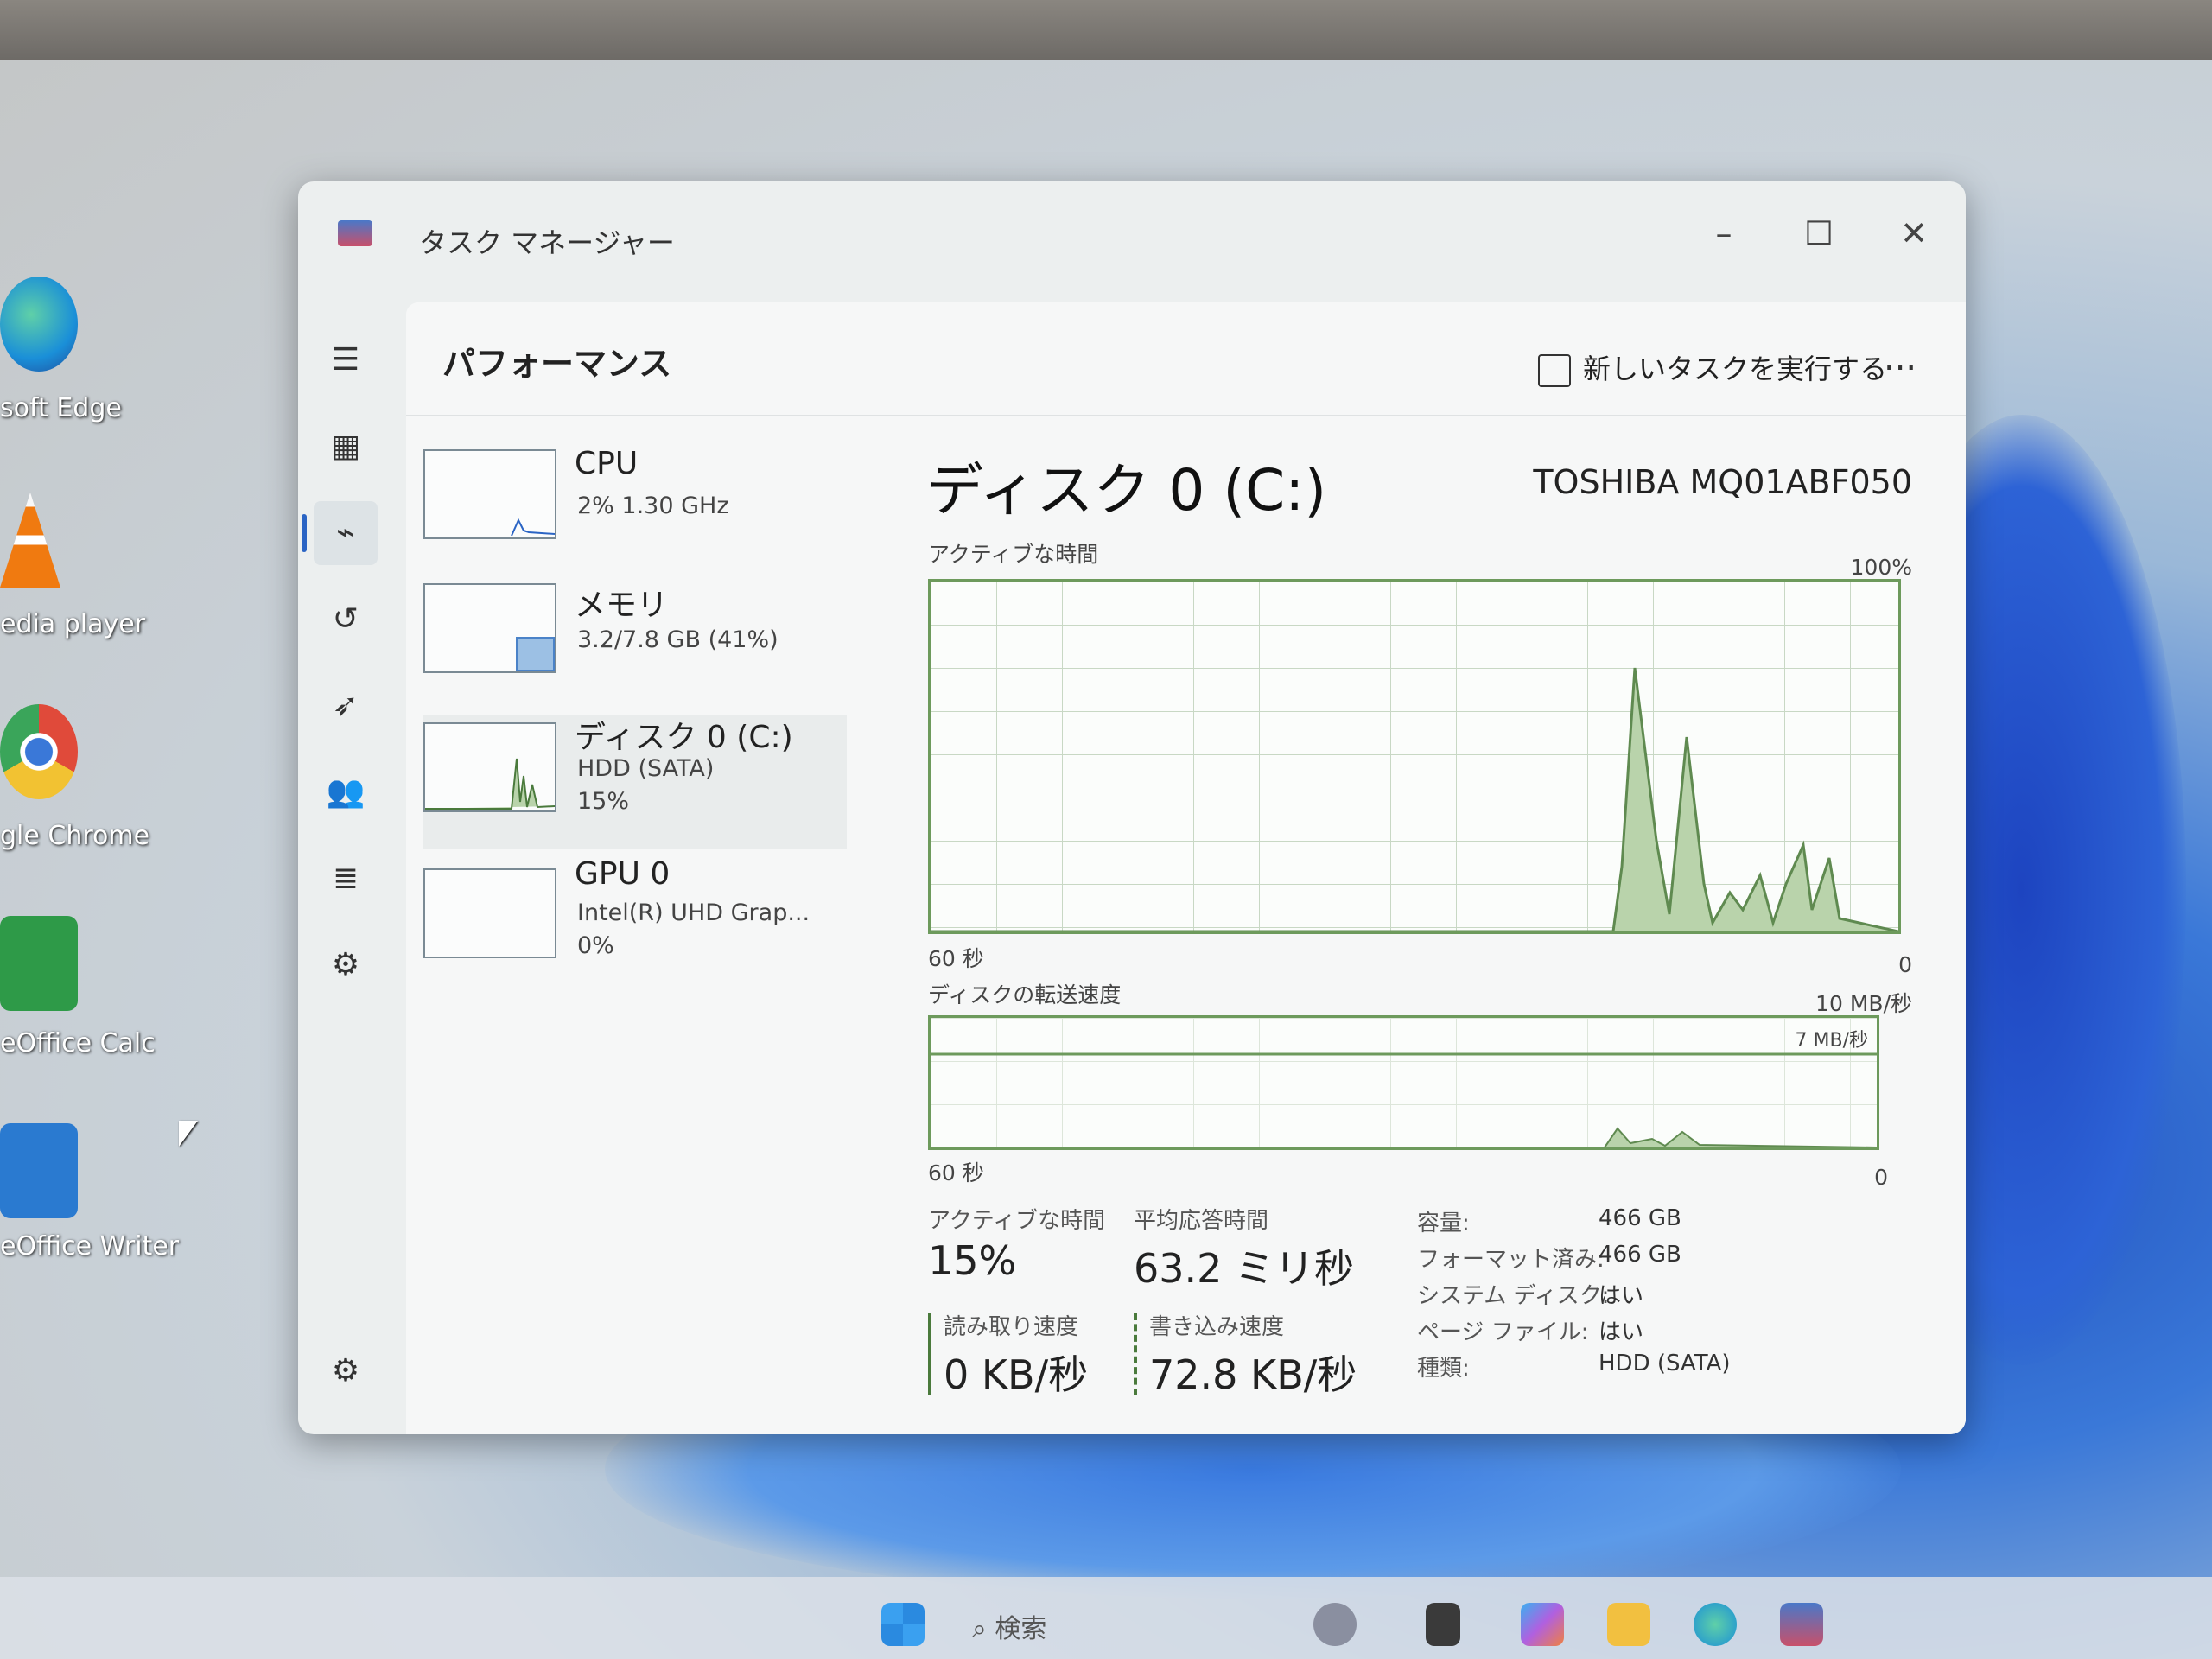 This screenshot has height=1659, width=2212. What do you see at coordinates (684, 737) in the screenshot?
I see `resource-name: ディスク 0 (C:)` at bounding box center [684, 737].